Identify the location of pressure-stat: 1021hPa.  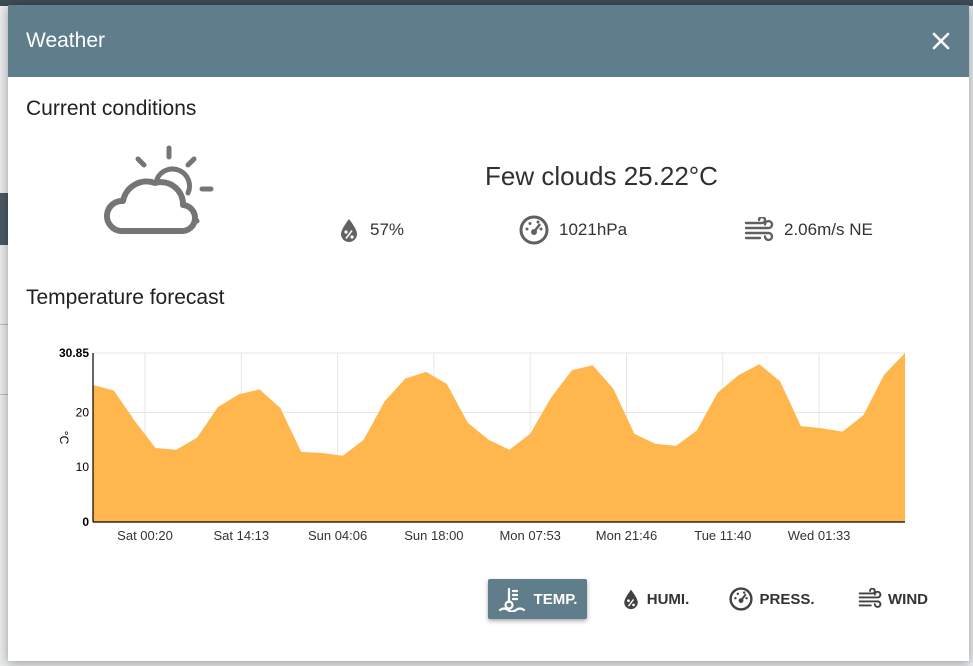
(573, 230).